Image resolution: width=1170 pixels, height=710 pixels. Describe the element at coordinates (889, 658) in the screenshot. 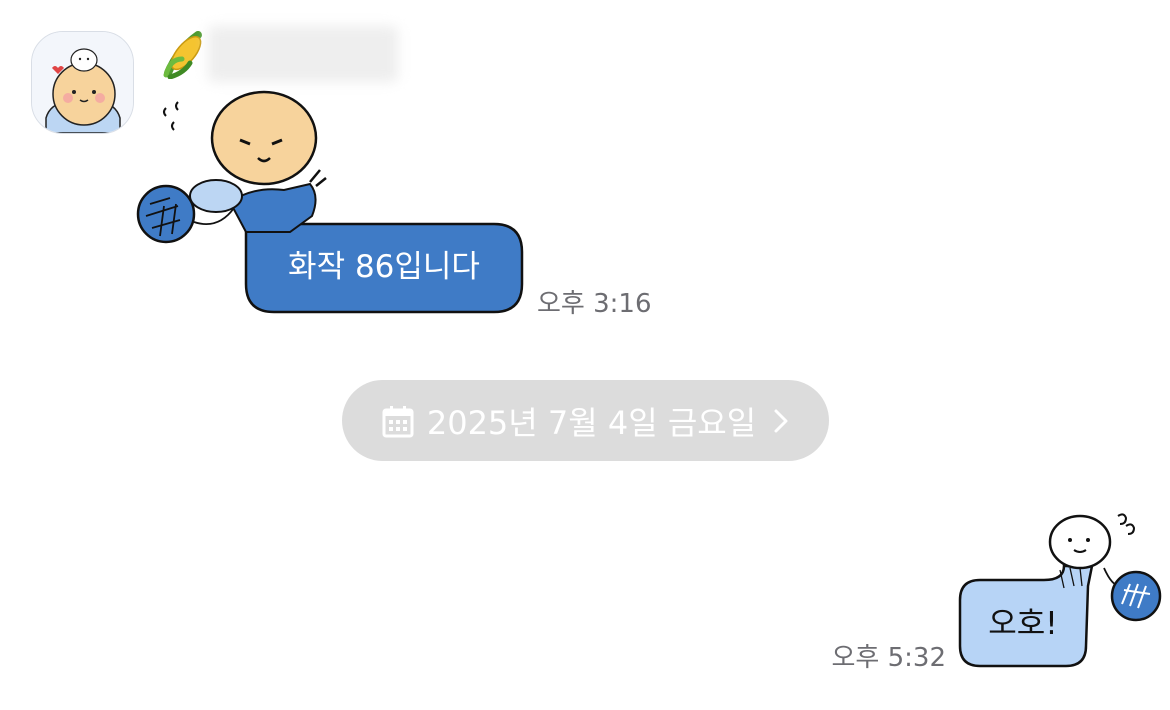

I see `outgoing-message-time: 오후 5:32` at that location.